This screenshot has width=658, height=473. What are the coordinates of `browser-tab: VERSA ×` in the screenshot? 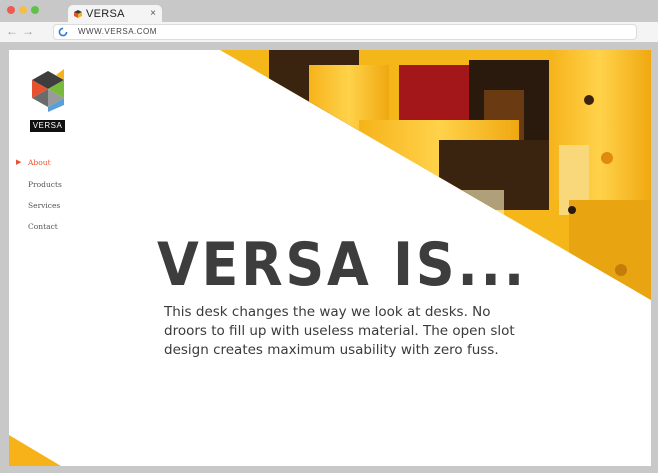 It's located at (115, 14).